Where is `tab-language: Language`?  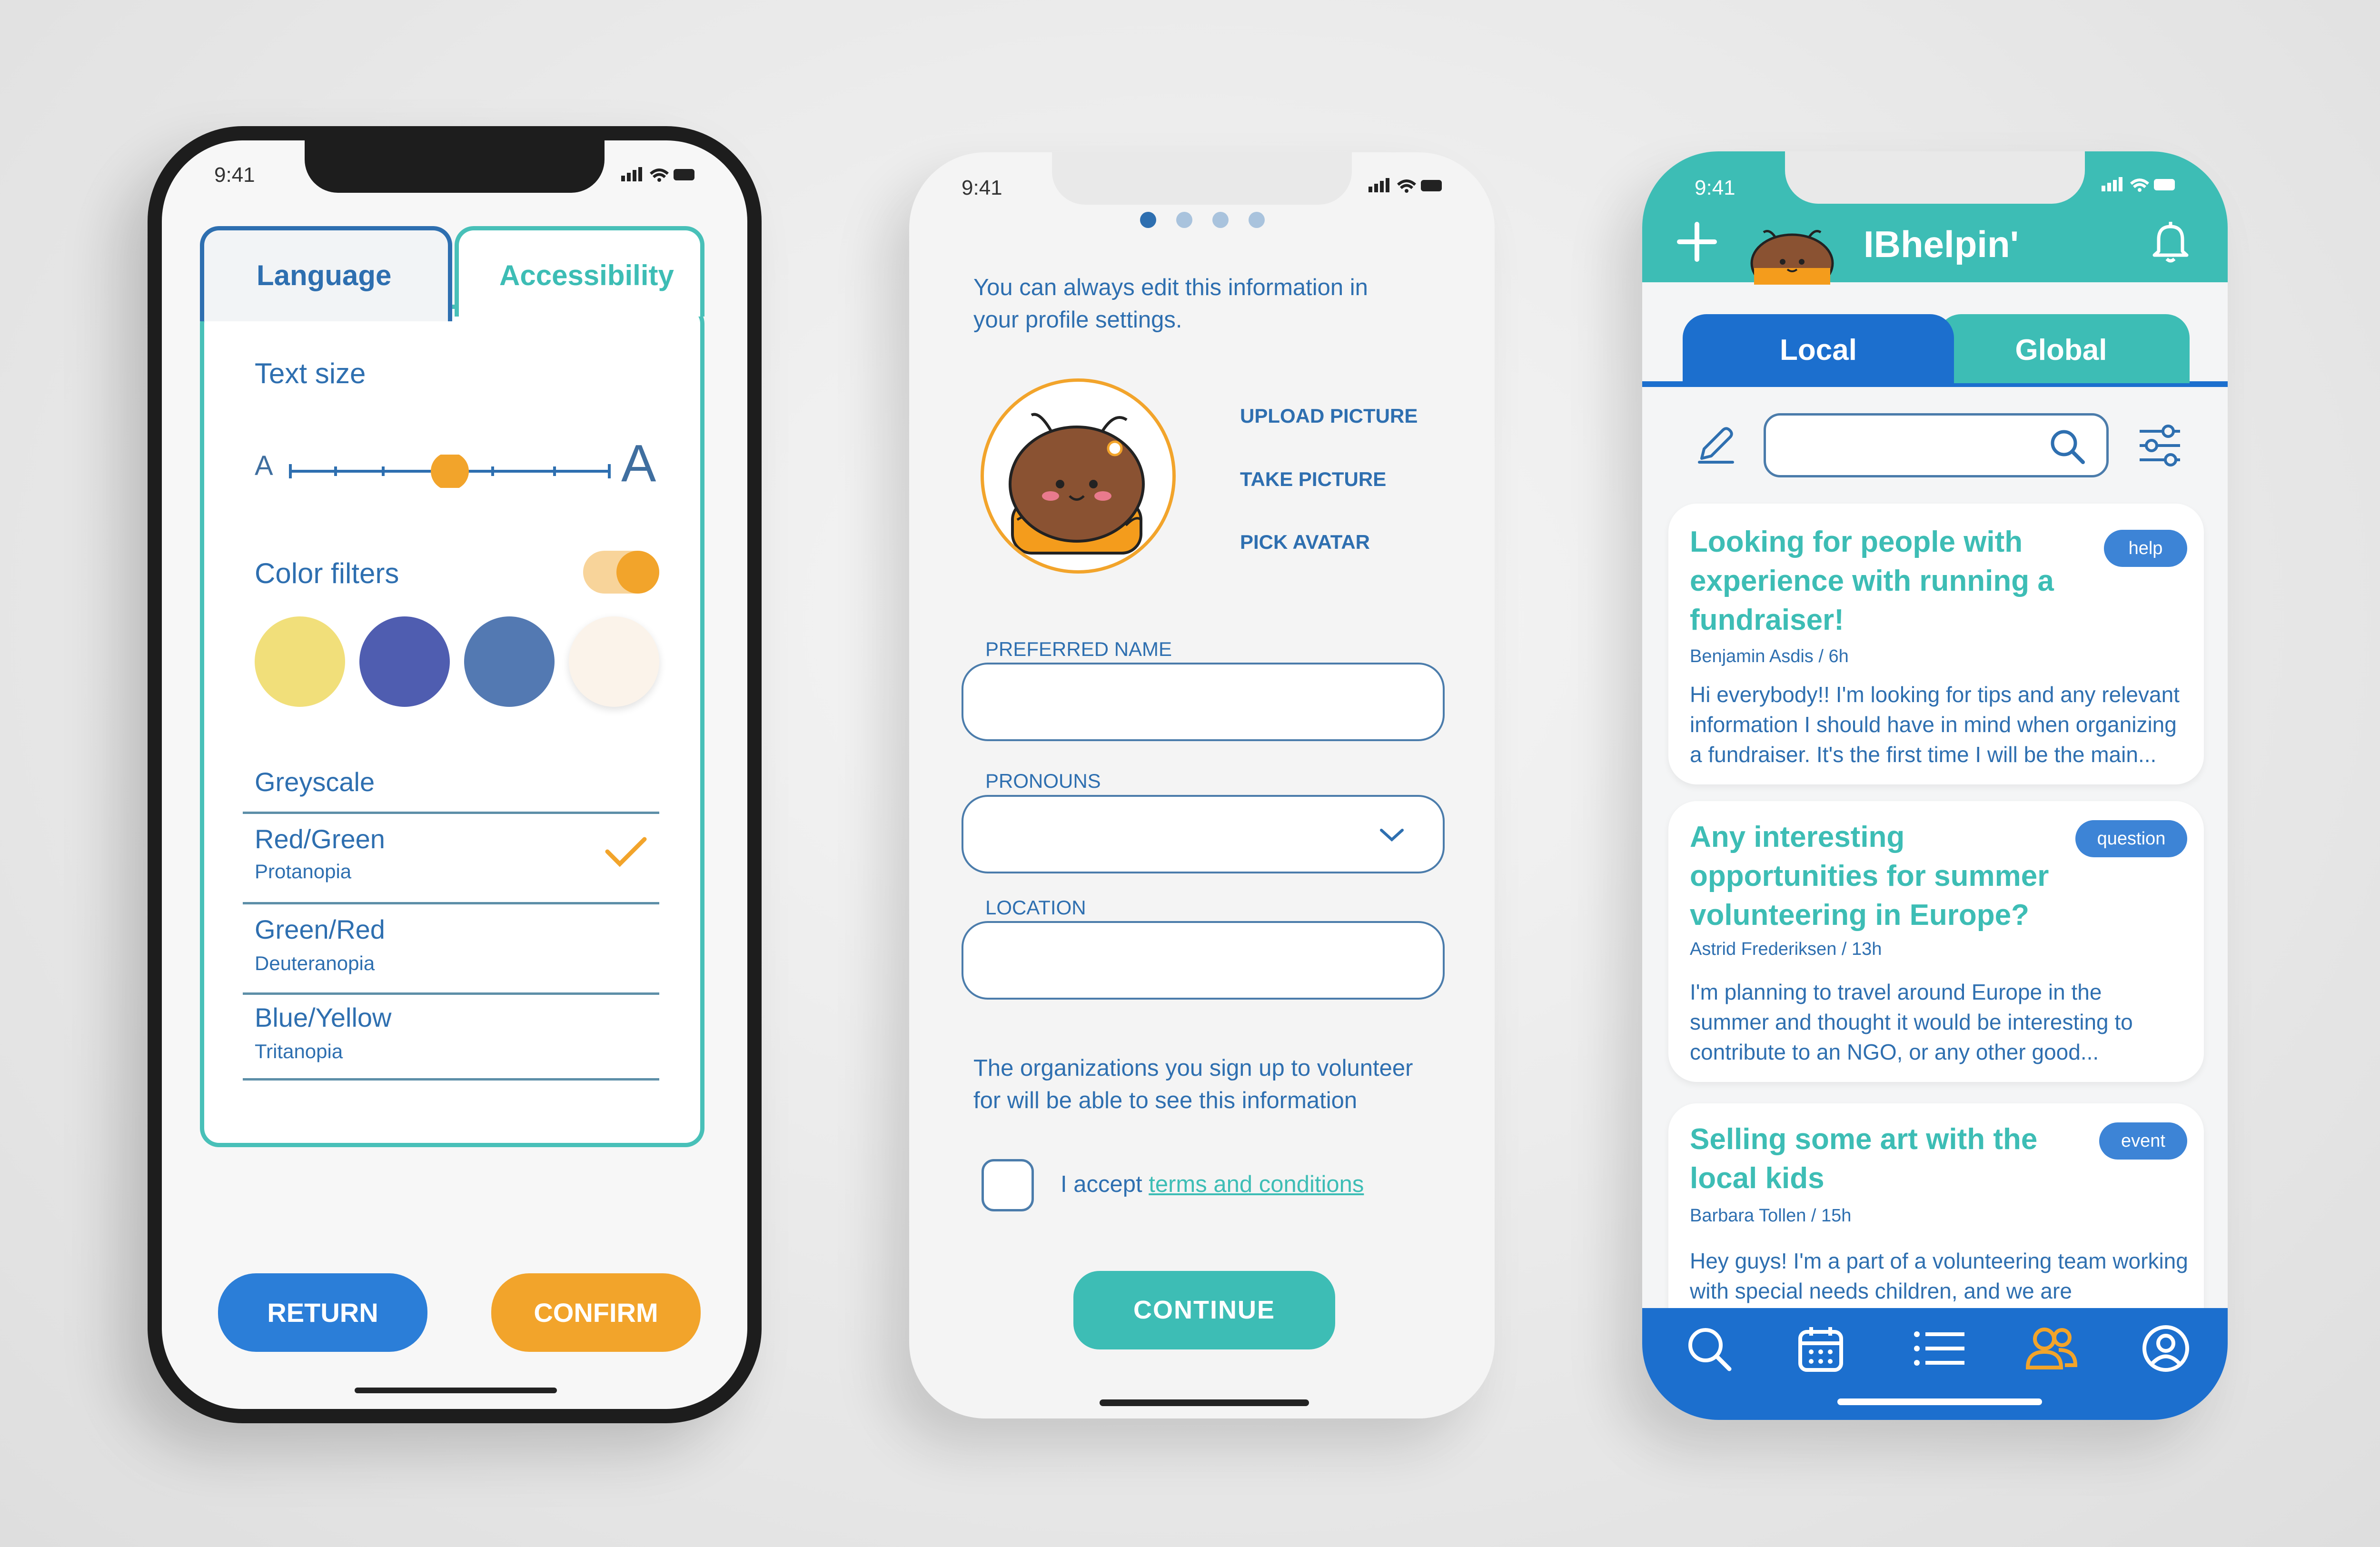
tab-language: Language is located at coordinates (326, 273).